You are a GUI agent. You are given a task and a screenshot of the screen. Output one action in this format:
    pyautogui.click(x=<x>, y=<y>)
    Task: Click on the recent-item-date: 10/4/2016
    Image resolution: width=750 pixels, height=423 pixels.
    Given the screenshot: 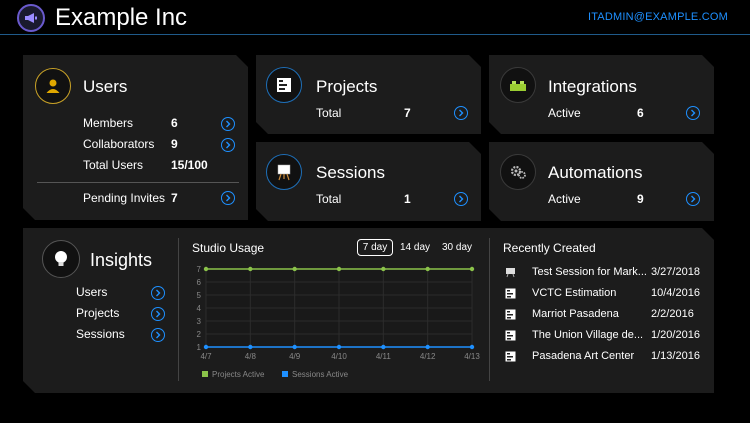 What is the action you would take?
    pyautogui.click(x=675, y=293)
    